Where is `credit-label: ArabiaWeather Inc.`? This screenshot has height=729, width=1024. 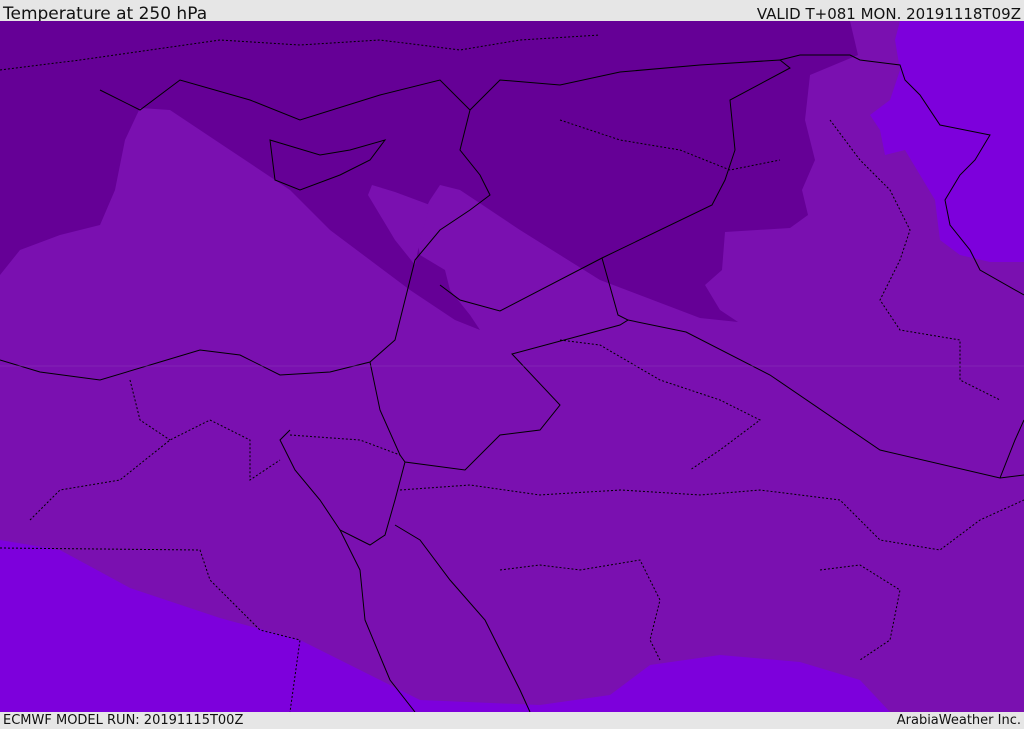
credit-label: ArabiaWeather Inc. is located at coordinates (958, 720).